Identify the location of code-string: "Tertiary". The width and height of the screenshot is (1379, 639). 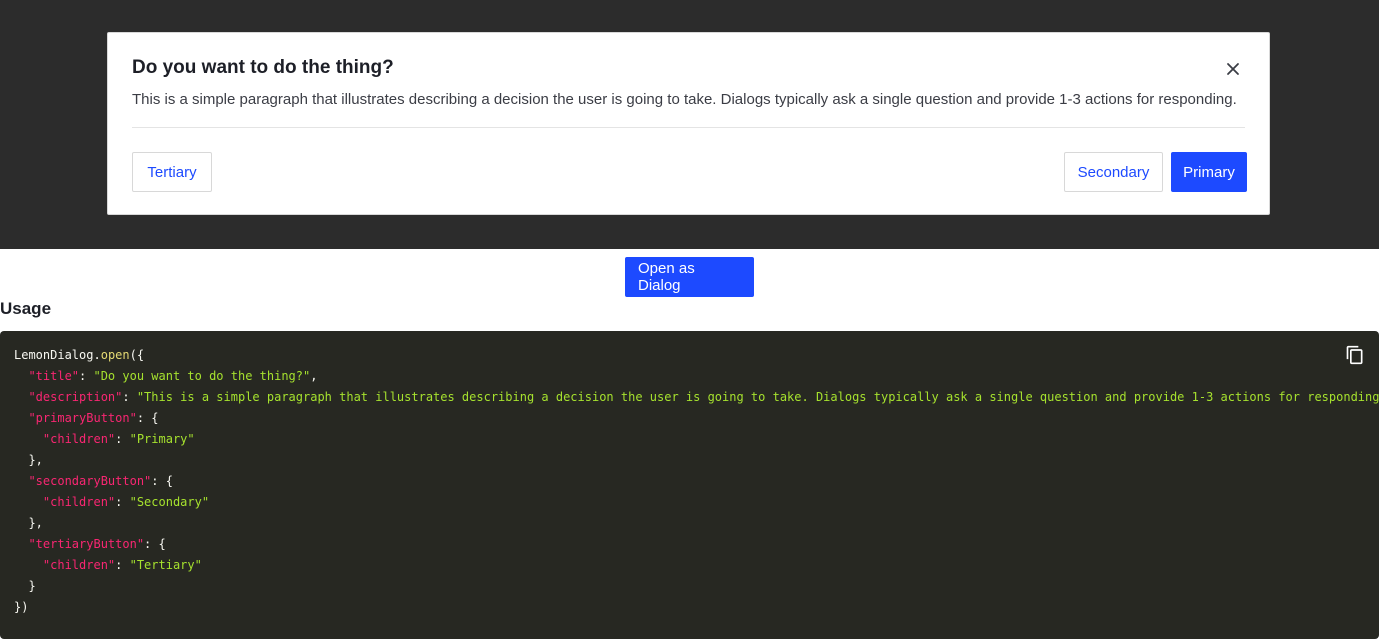
(165, 565).